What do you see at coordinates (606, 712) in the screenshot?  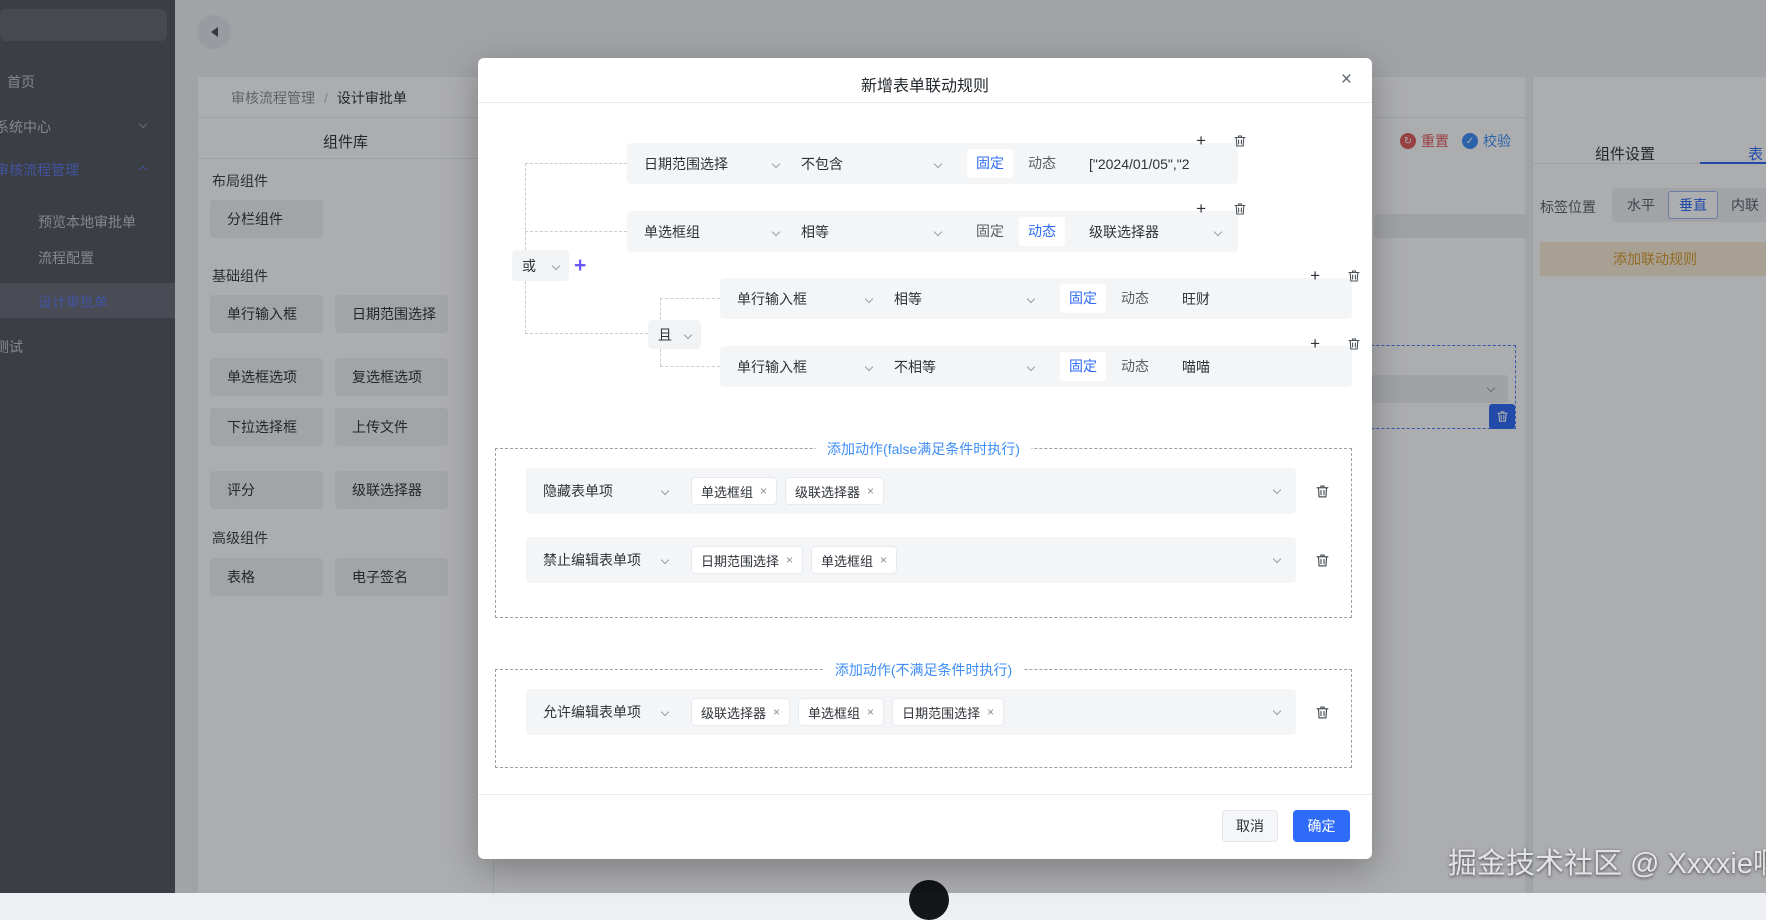 I see `action-type-select: 允许编辑表单项` at bounding box center [606, 712].